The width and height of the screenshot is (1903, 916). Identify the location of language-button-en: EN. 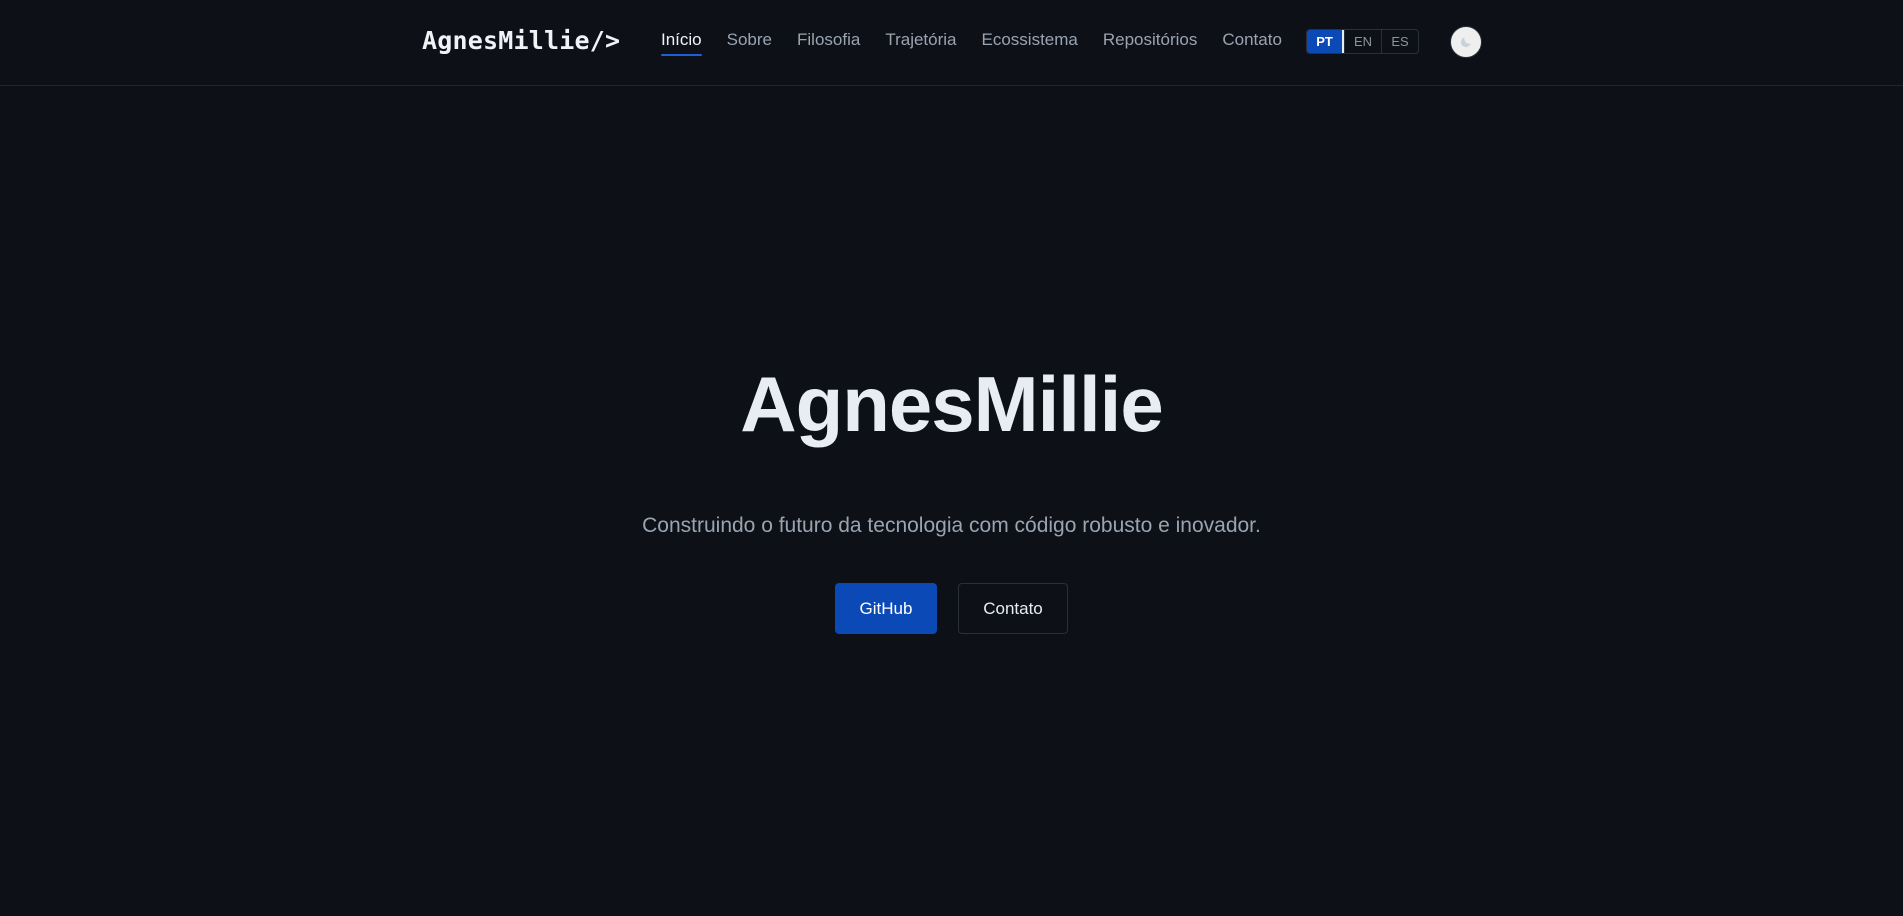
(1362, 41).